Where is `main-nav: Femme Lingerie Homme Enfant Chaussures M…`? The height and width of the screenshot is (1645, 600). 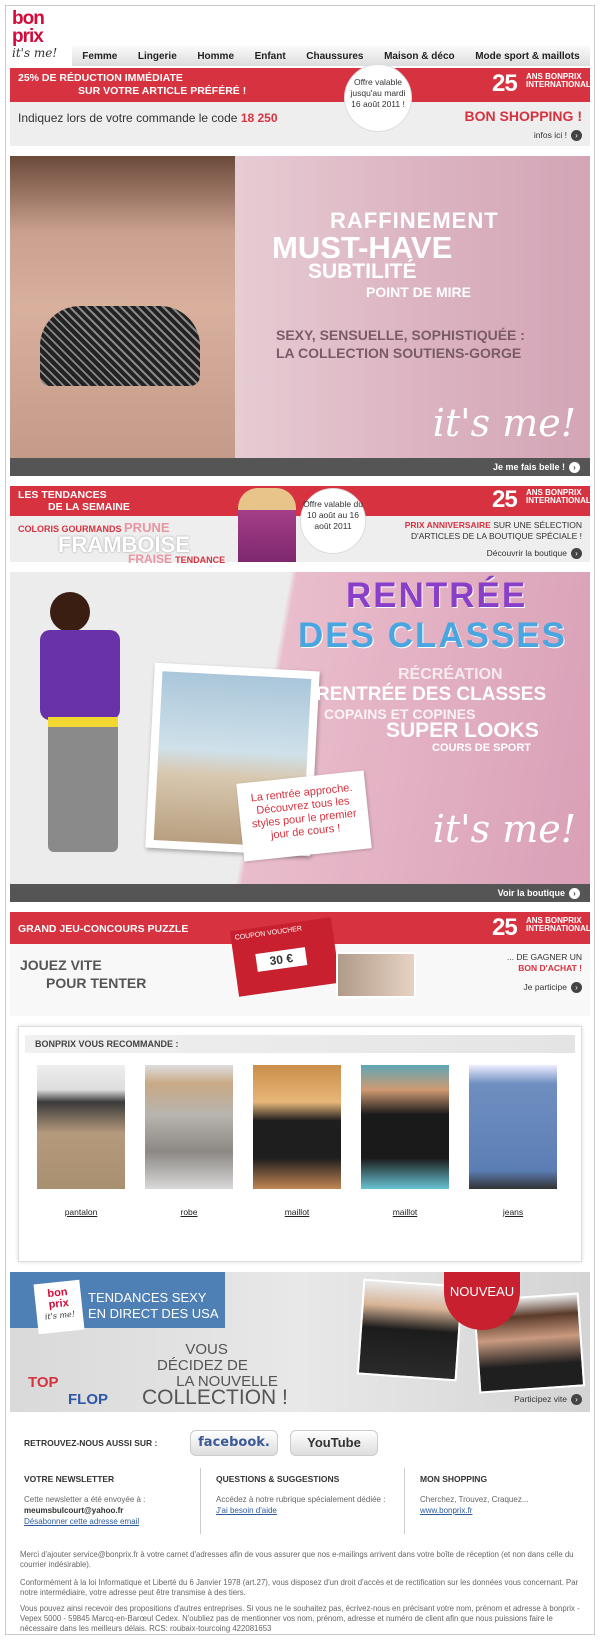 main-nav: Femme Lingerie Homme Enfant Chaussures M… is located at coordinates (331, 56).